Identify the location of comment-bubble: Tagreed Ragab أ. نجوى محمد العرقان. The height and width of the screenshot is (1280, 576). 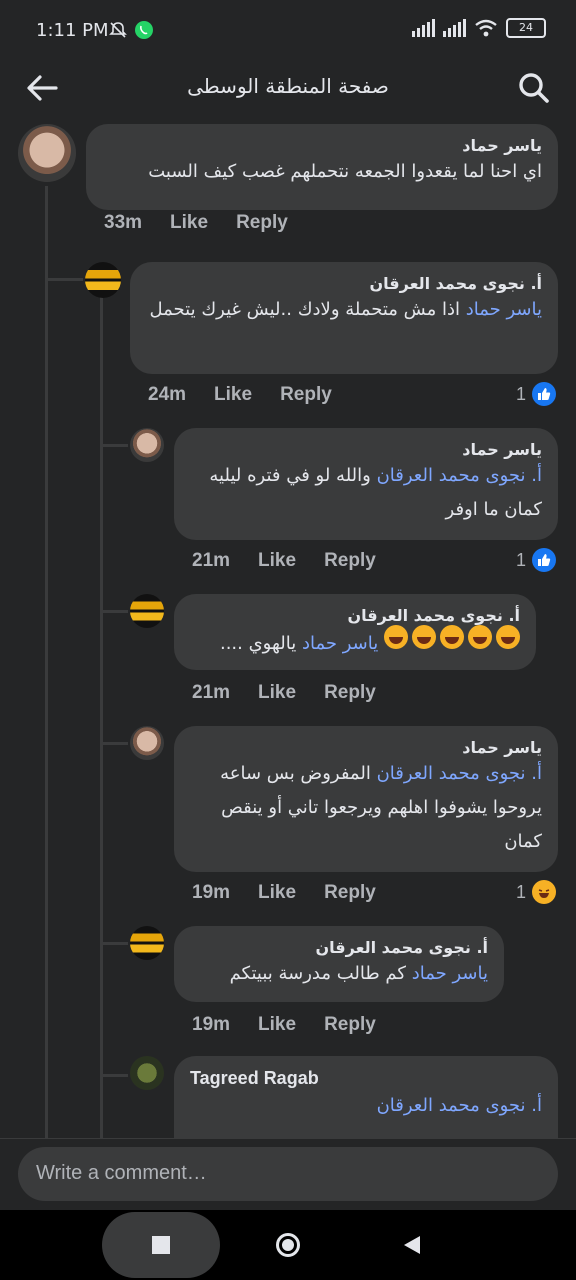
(366, 1097).